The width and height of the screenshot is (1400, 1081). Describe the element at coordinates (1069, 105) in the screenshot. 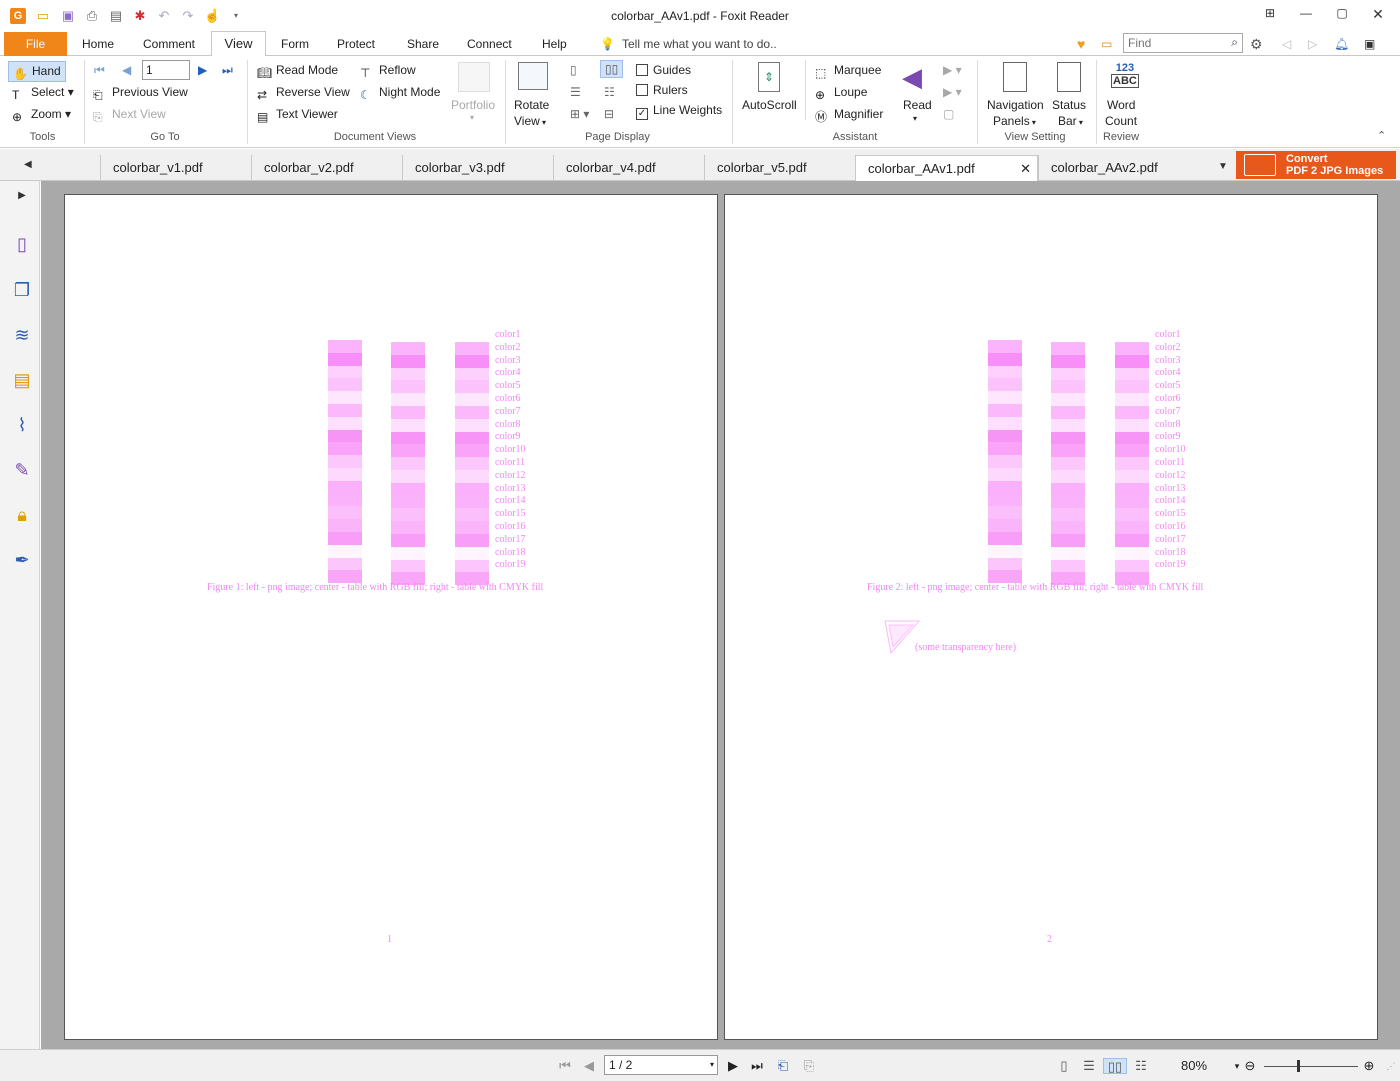

I see `status-bar-button: Status` at that location.